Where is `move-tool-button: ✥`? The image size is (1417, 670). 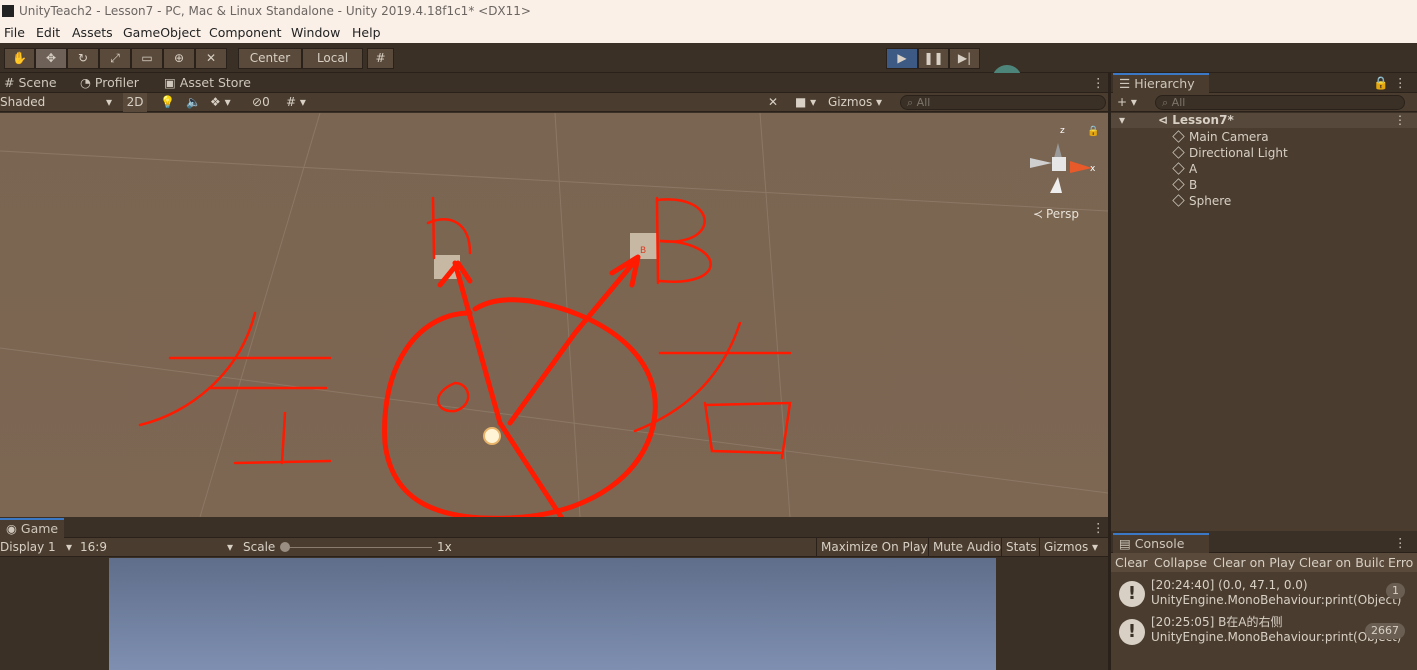
move-tool-button: ✥ is located at coordinates (51, 58).